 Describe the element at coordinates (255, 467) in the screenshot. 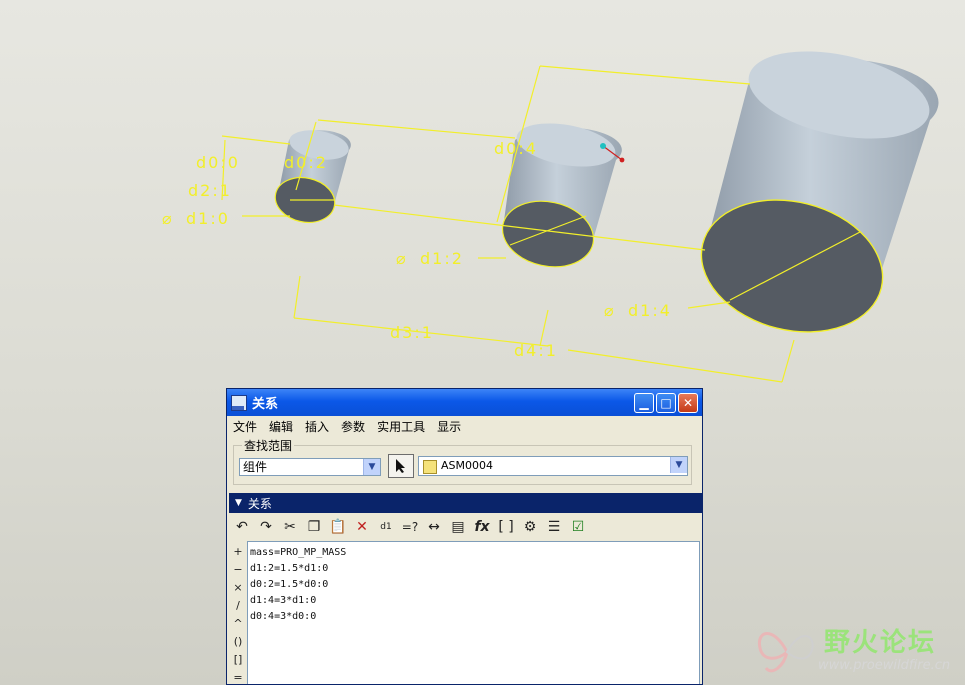

I see `scope-value: 组件` at that location.